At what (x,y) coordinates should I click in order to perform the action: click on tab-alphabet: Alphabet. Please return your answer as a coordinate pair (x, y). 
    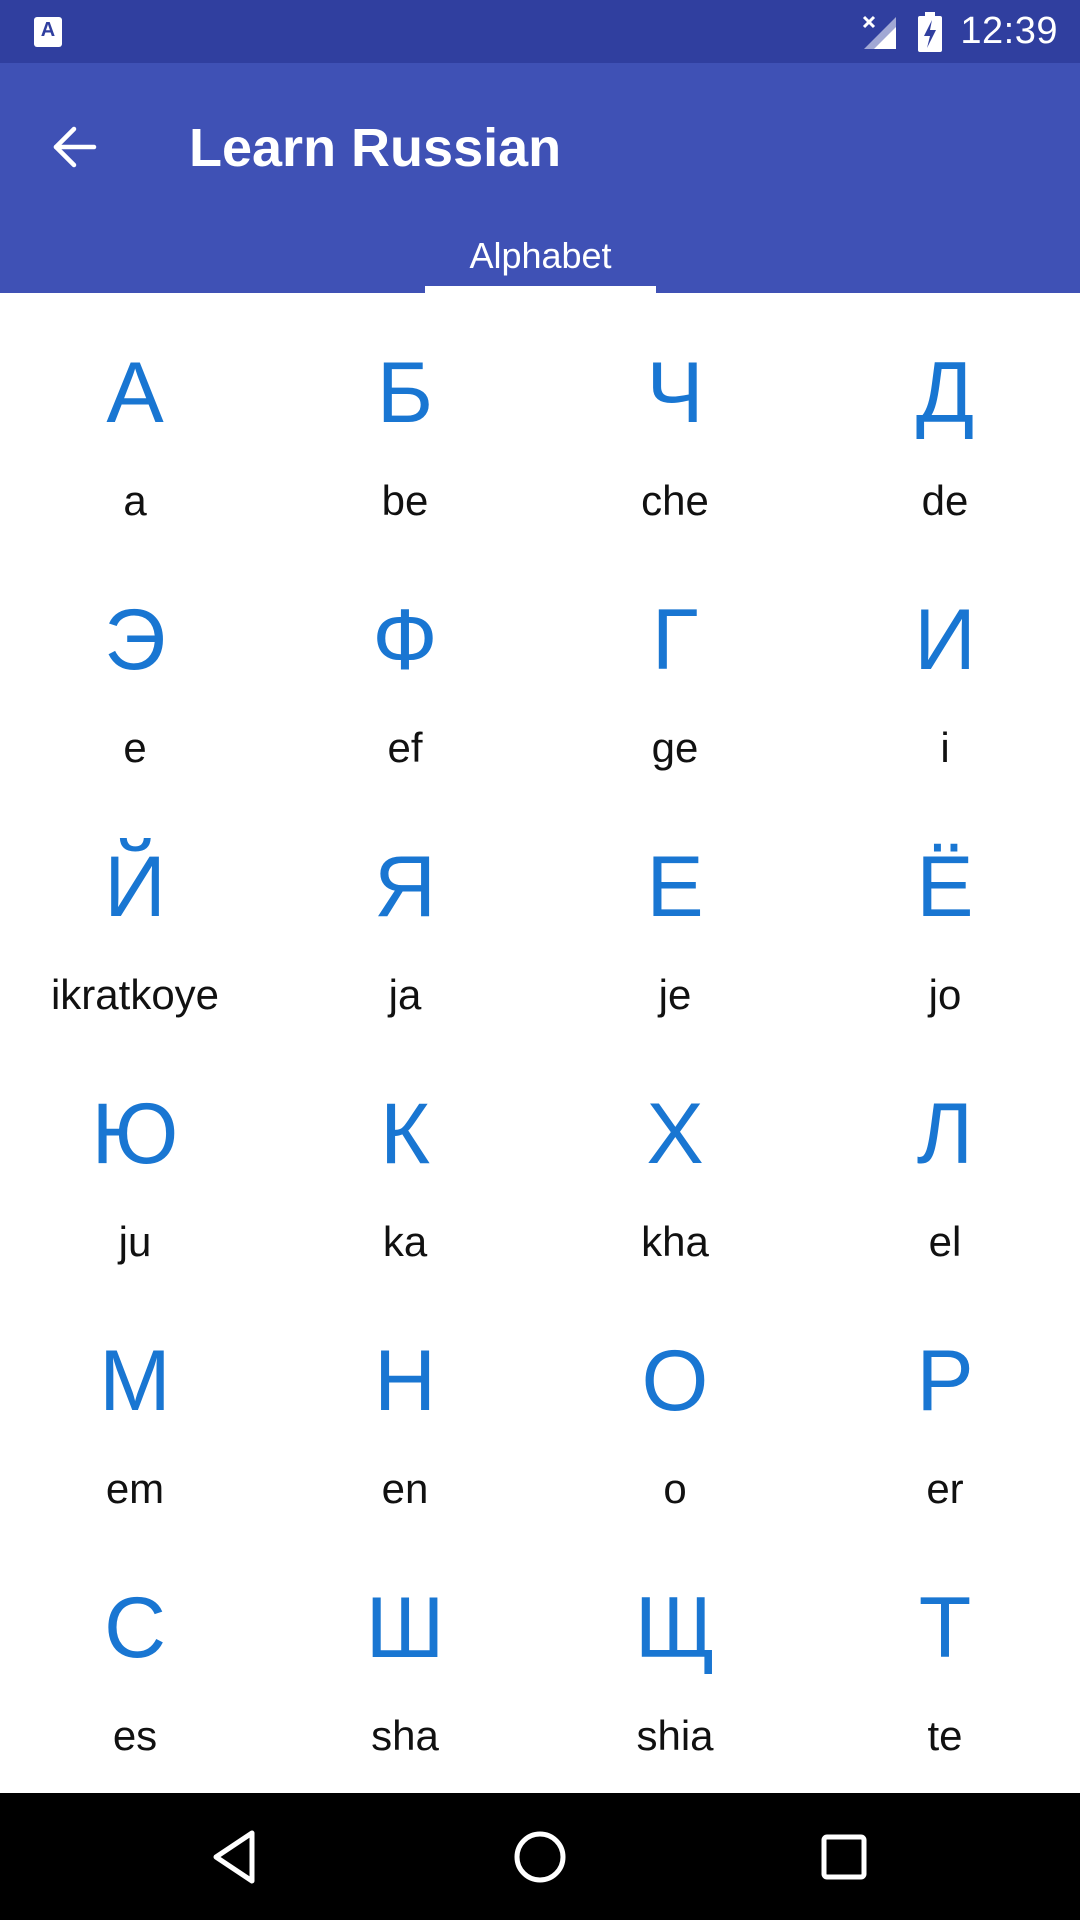
    Looking at the image, I should click on (540, 258).